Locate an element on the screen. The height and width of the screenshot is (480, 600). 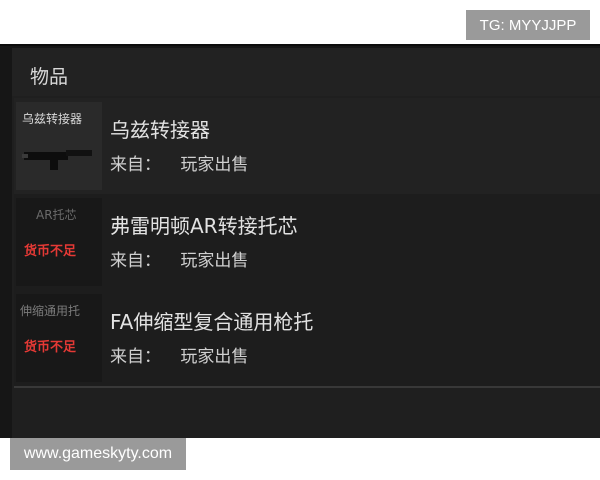
thumbnail-label: 乌兹转接器 is located at coordinates (52, 119).